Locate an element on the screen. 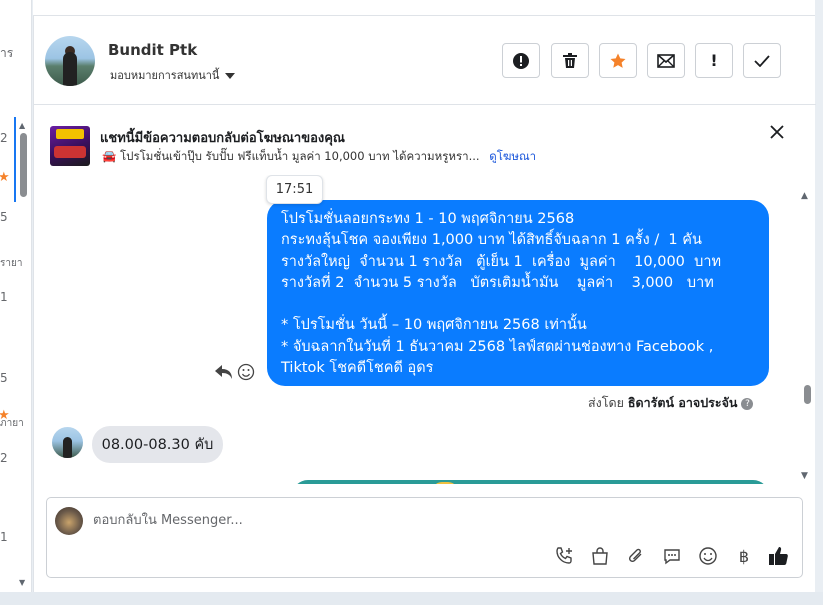 This screenshot has height=605, width=823. caret-down-icon is located at coordinates (230, 76).